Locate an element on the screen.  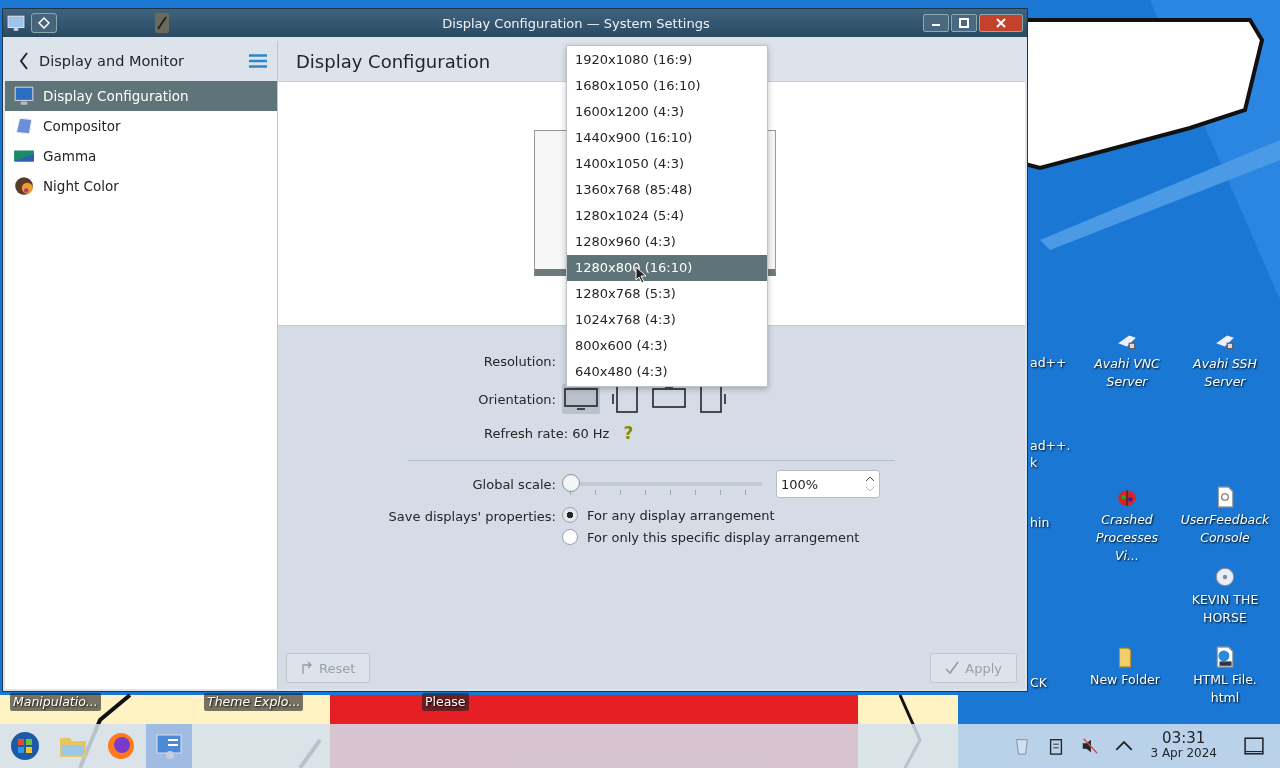
diamond-icon is located at coordinates (44, 23).